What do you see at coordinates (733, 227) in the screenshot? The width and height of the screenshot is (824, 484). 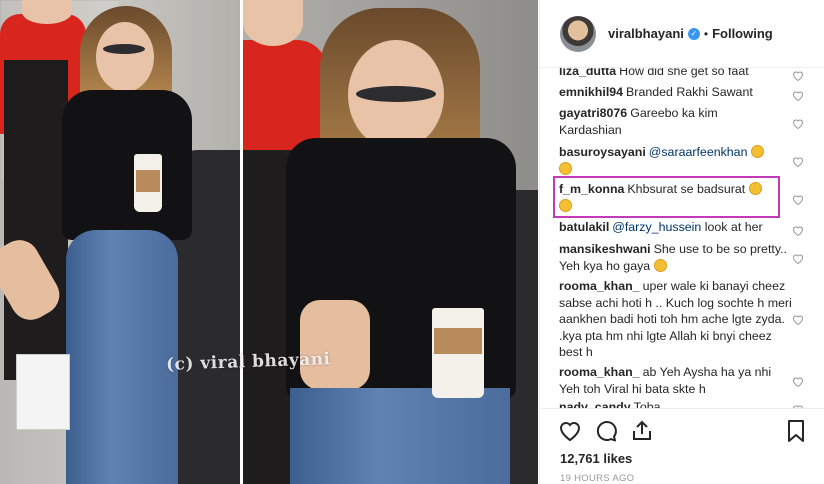 I see `comment-text: look at her` at bounding box center [733, 227].